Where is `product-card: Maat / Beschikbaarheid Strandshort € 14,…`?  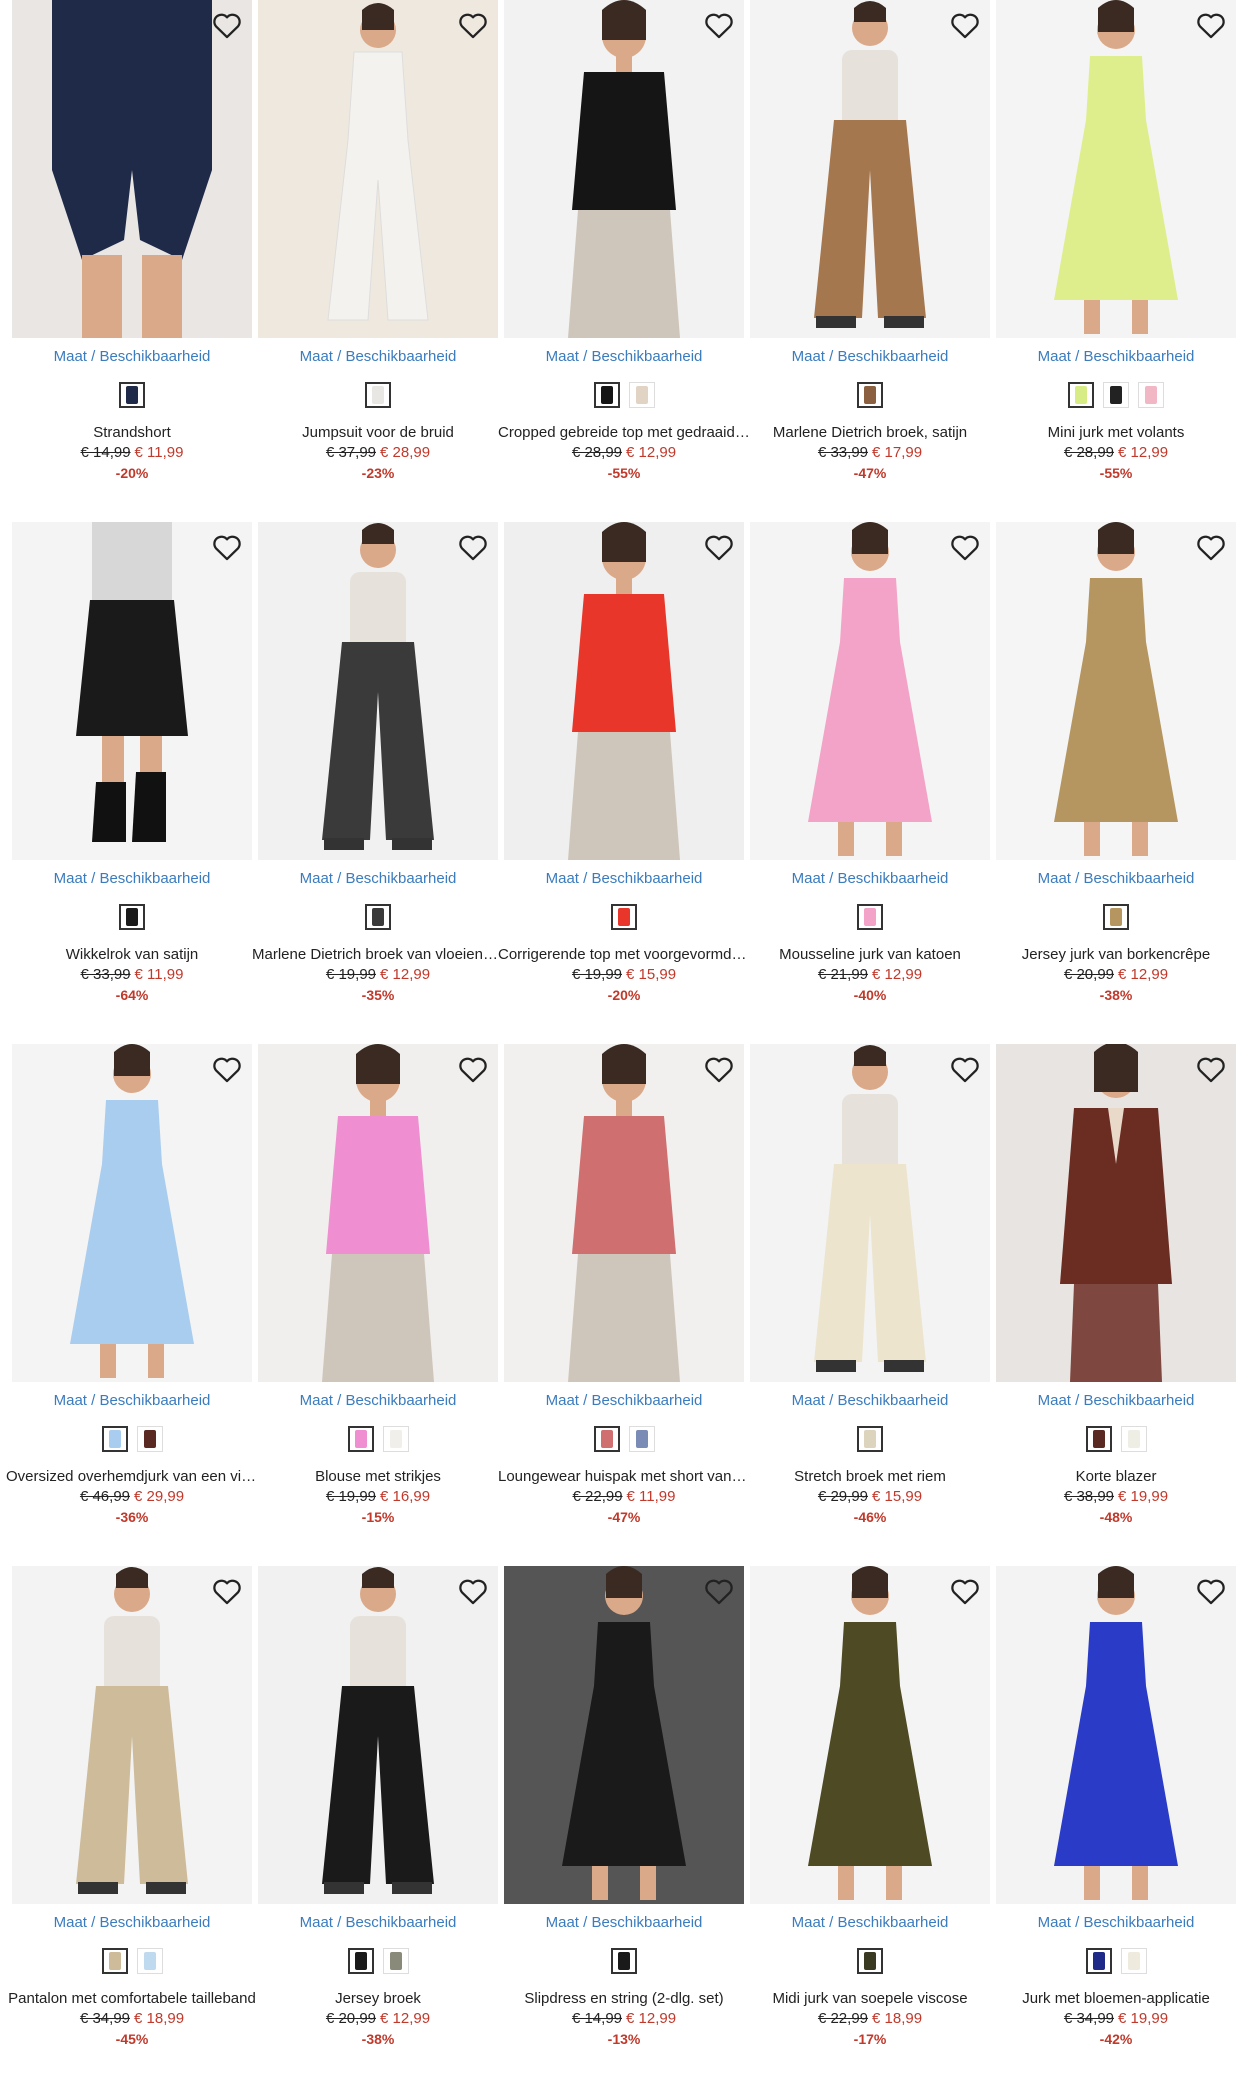
product-card: Maat / Beschikbaarheid Strandshort € 14,… is located at coordinates (132, 250).